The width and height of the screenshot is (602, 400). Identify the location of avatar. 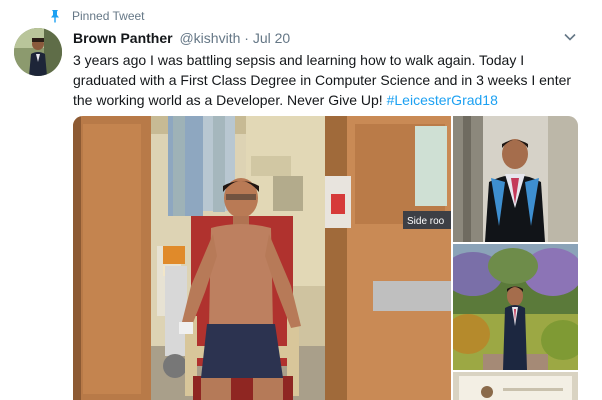
(38, 52).